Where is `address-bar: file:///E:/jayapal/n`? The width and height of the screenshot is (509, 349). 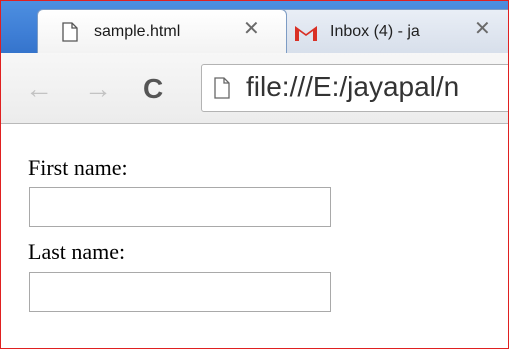
address-bar: file:///E:/jayapal/n is located at coordinates (354, 88).